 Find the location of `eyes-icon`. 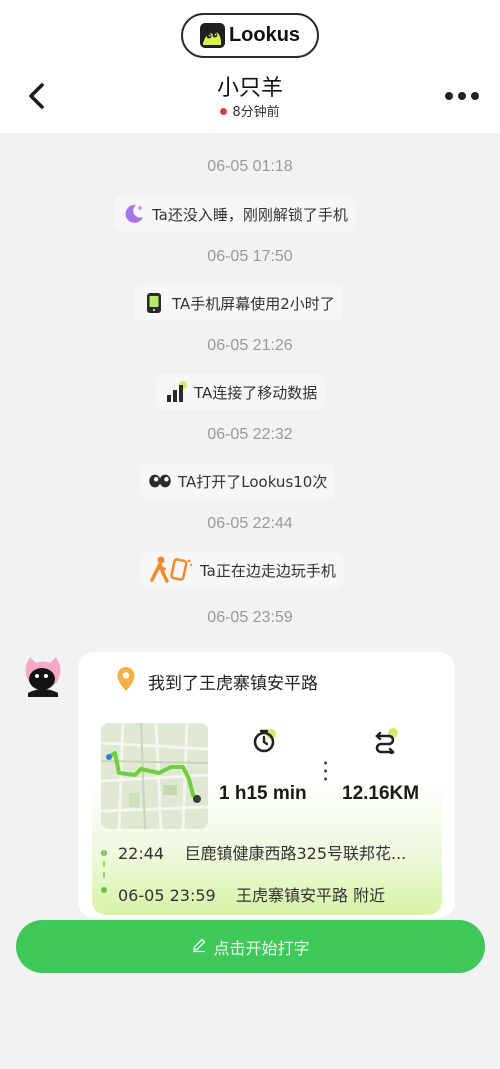

eyes-icon is located at coordinates (160, 481).